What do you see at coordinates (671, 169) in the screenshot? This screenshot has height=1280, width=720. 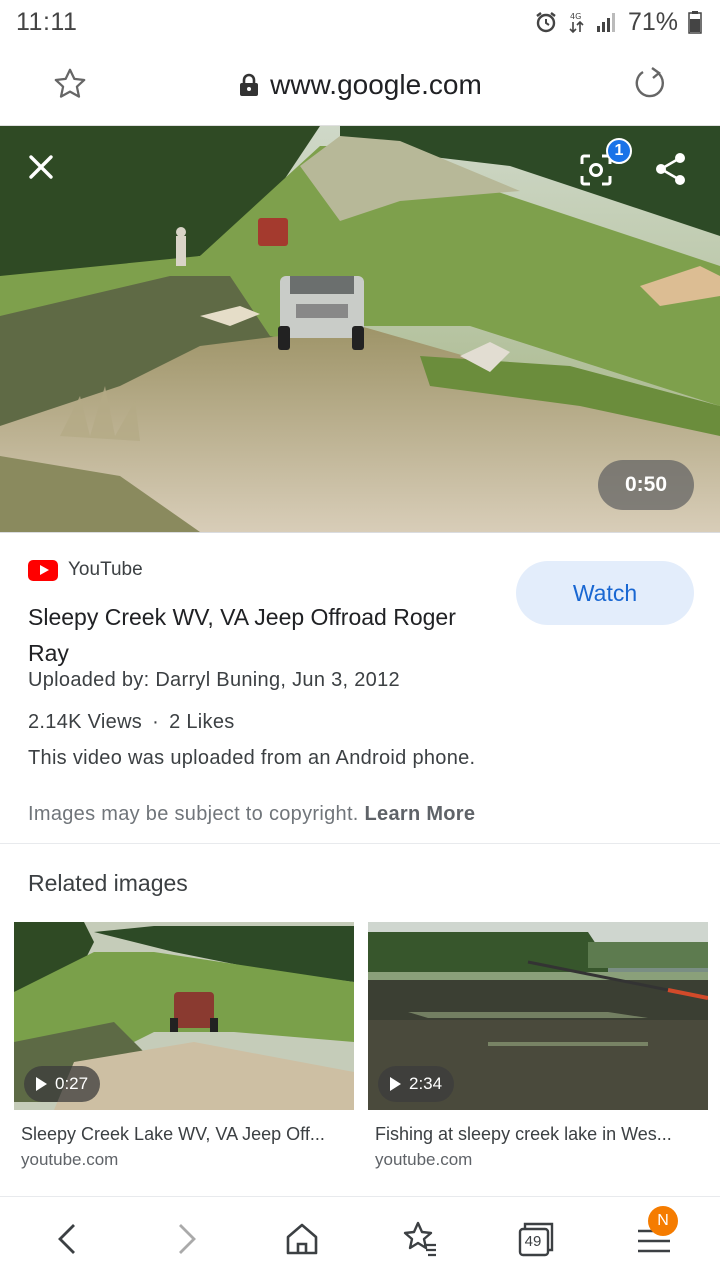 I see `share-icon` at bounding box center [671, 169].